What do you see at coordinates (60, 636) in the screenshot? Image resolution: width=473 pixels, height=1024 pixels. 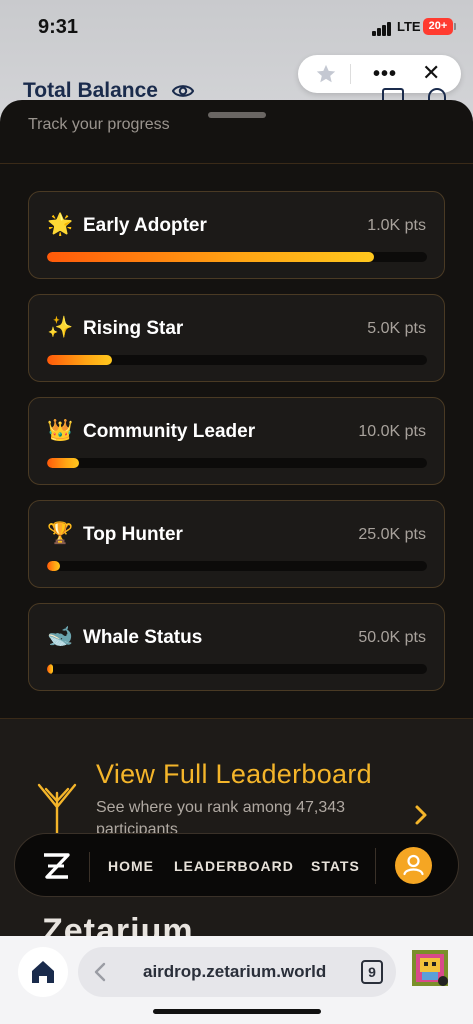 I see `whale-icon: 🐋` at bounding box center [60, 636].